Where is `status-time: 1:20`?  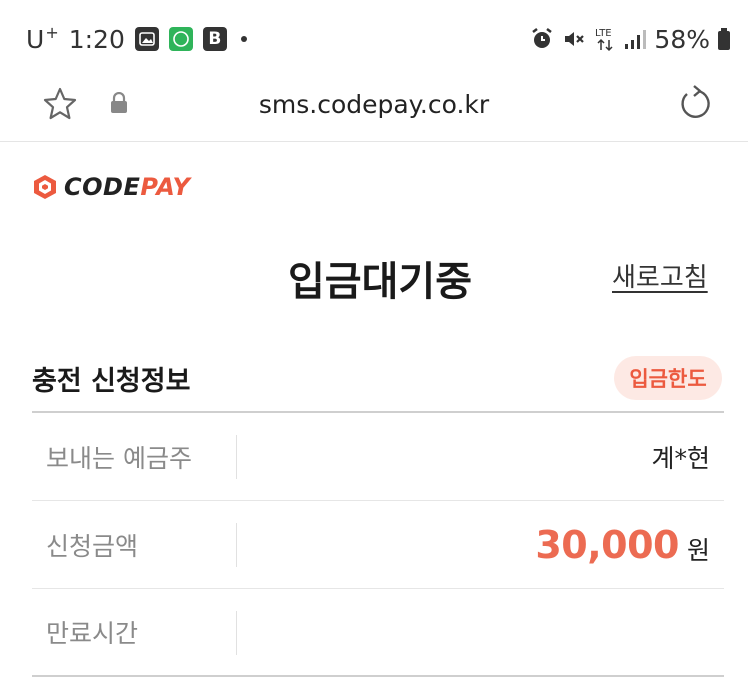
status-time: 1:20 is located at coordinates (96, 39).